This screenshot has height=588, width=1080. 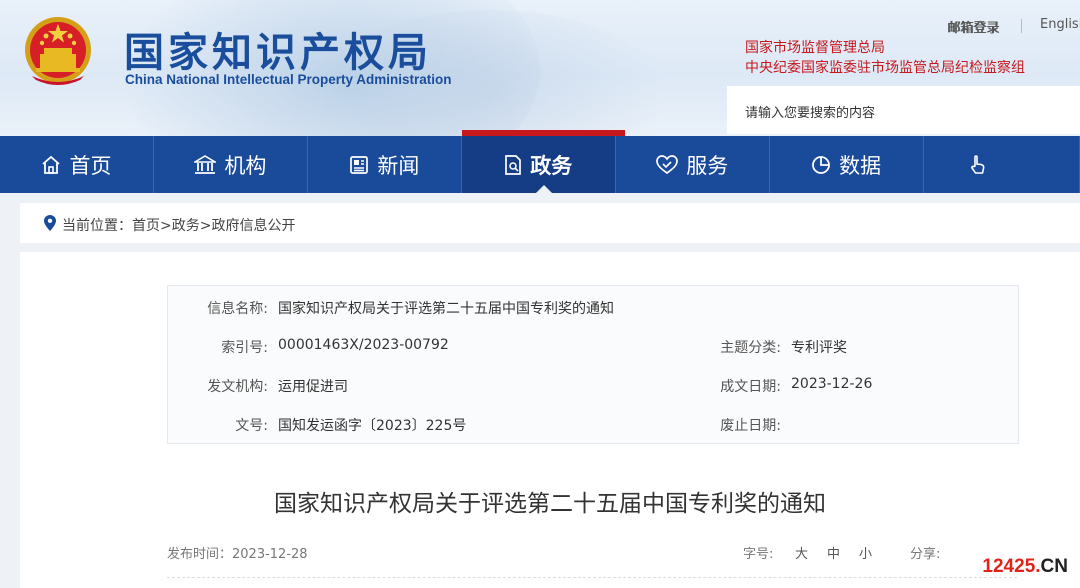 What do you see at coordinates (833, 552) in the screenshot?
I see `font-medium-button: 中` at bounding box center [833, 552].